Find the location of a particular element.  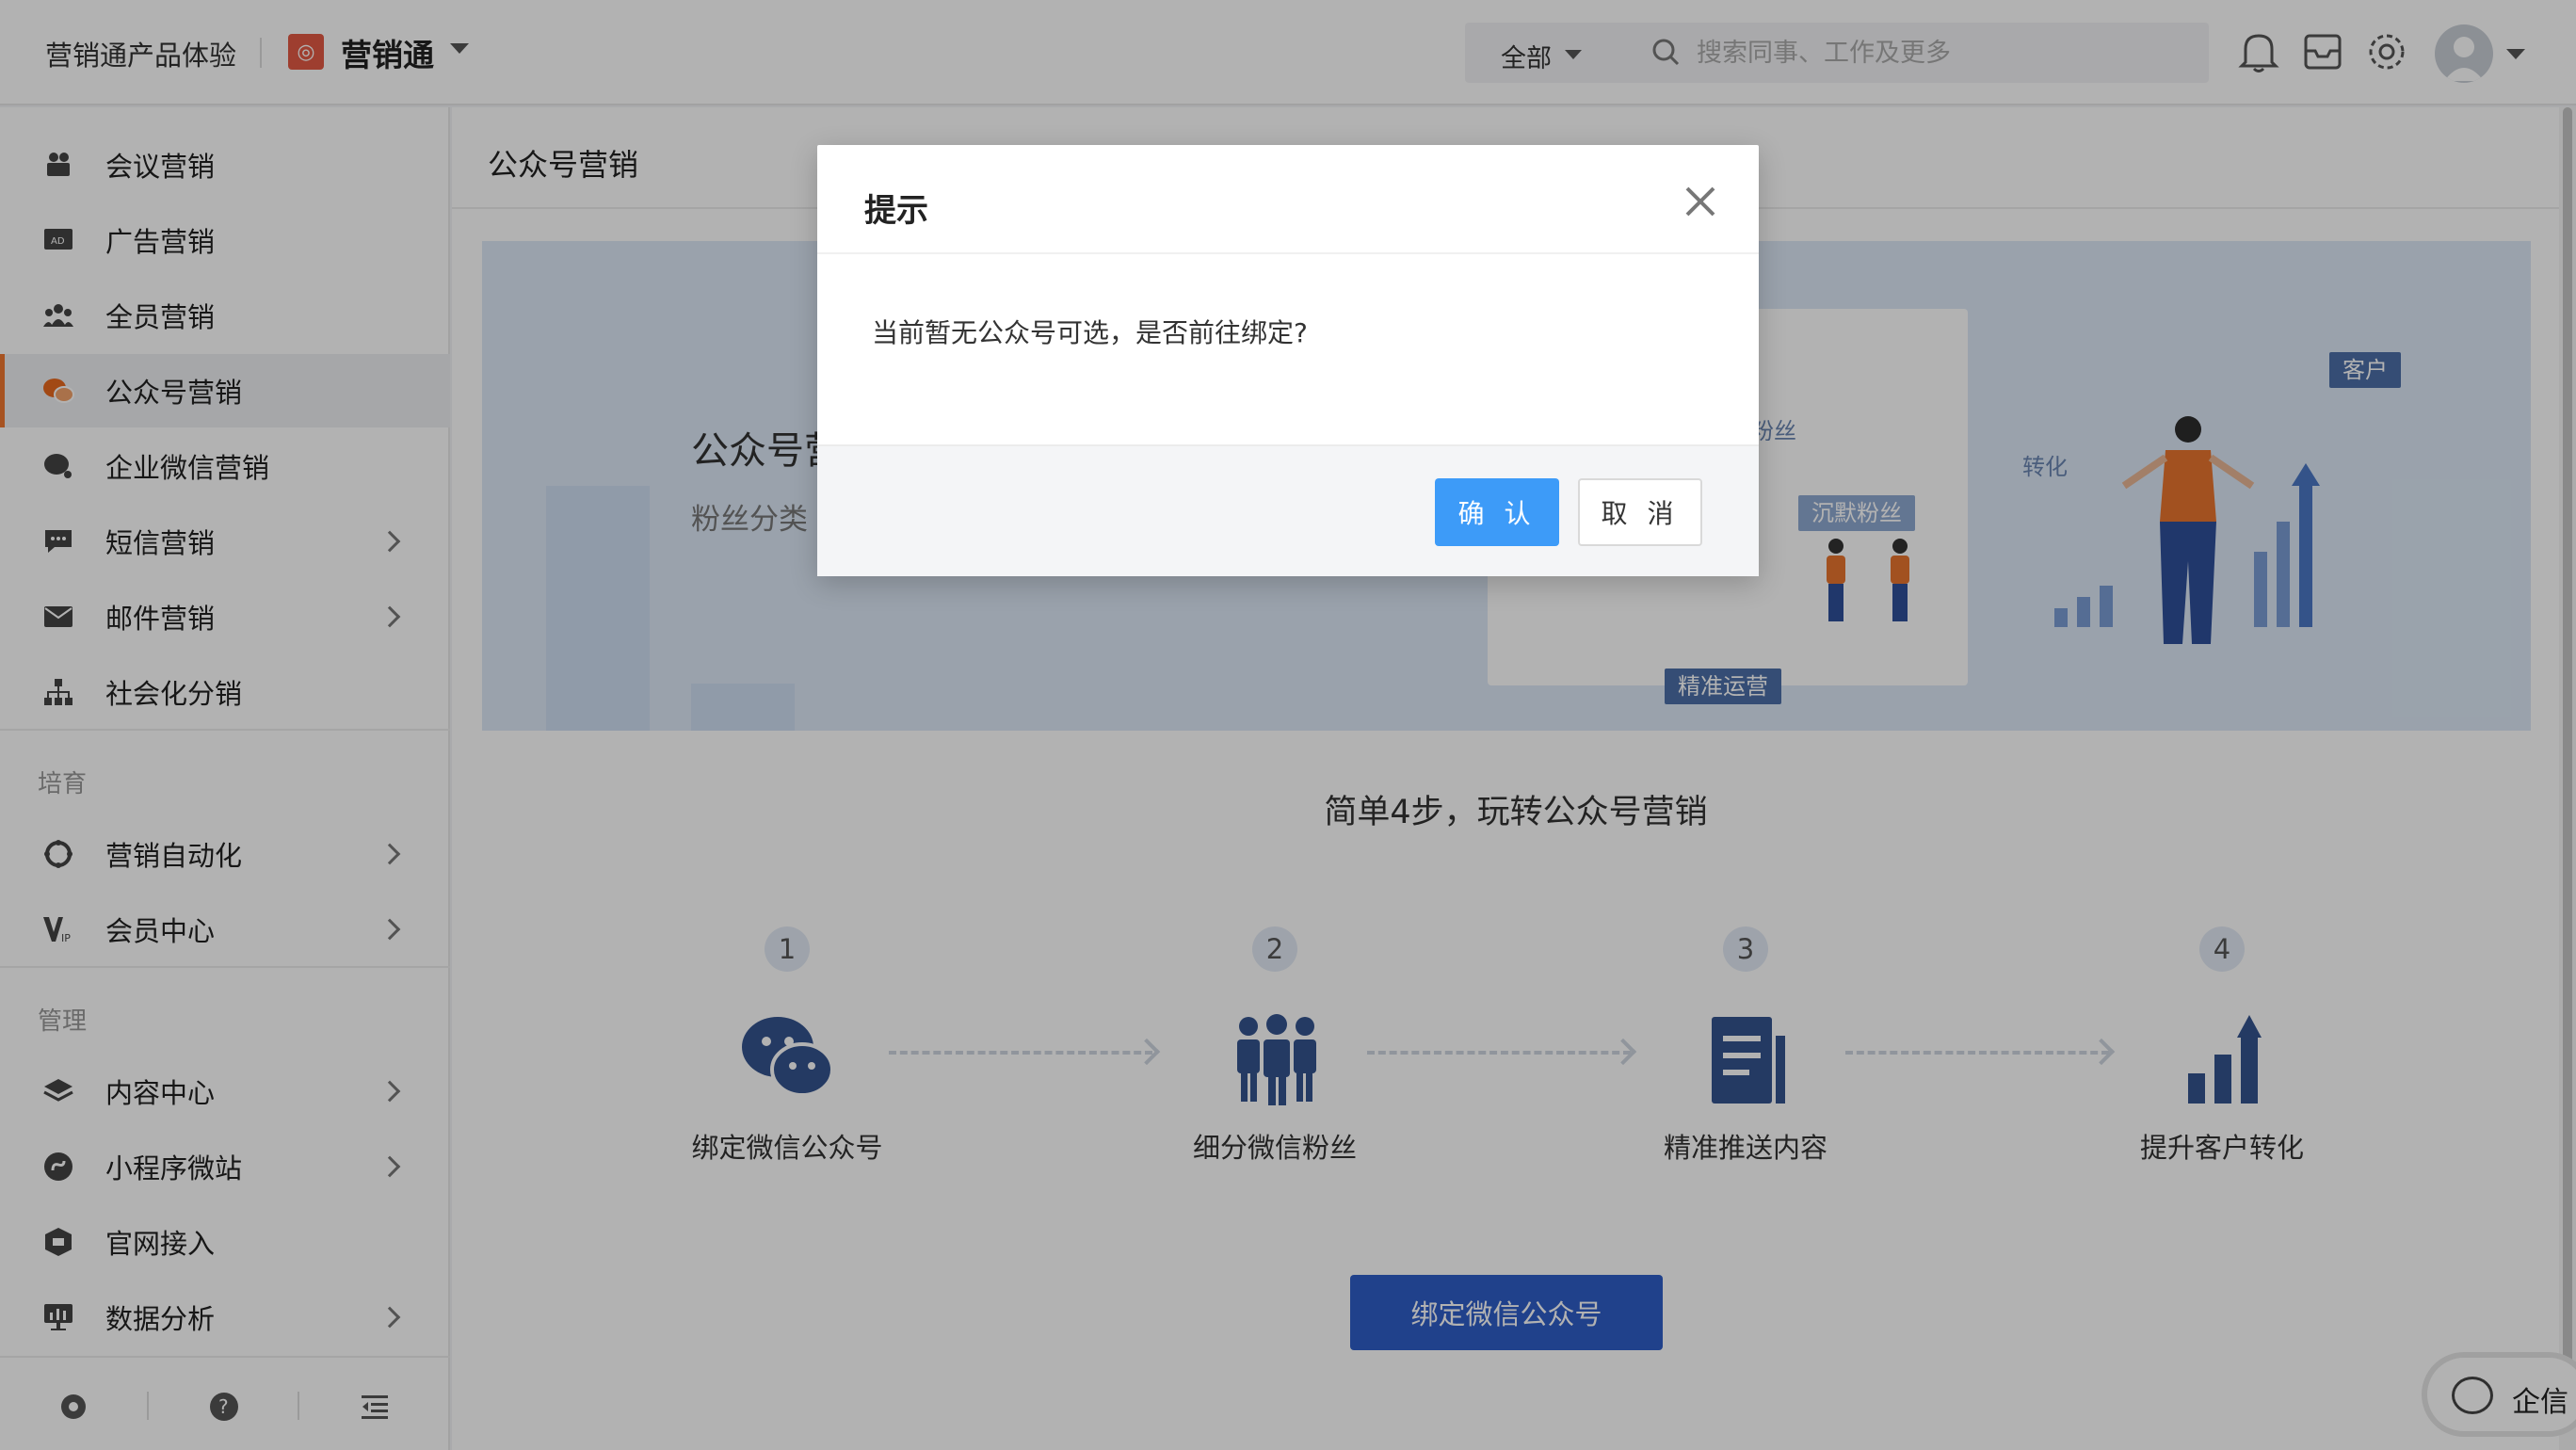

cancel-button: 取 消 is located at coordinates (1640, 512).